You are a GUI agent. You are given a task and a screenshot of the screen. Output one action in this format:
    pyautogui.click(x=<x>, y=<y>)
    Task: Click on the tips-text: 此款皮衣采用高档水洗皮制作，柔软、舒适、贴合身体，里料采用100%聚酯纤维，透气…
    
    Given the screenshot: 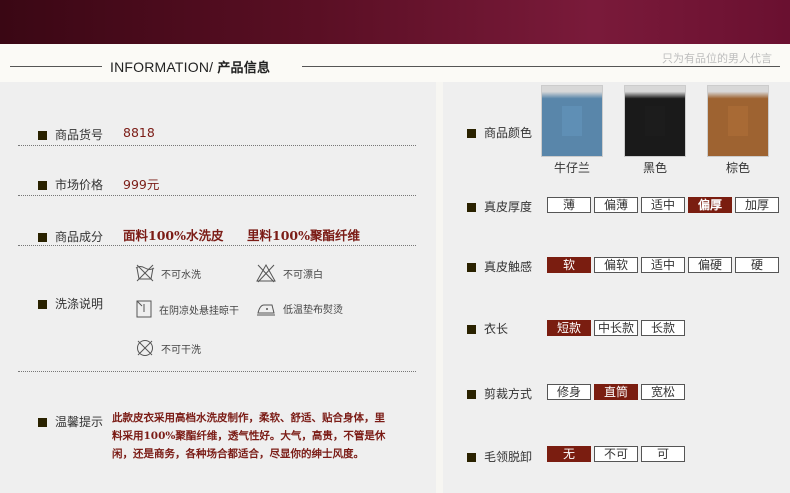 What is the action you would take?
    pyautogui.click(x=249, y=436)
    